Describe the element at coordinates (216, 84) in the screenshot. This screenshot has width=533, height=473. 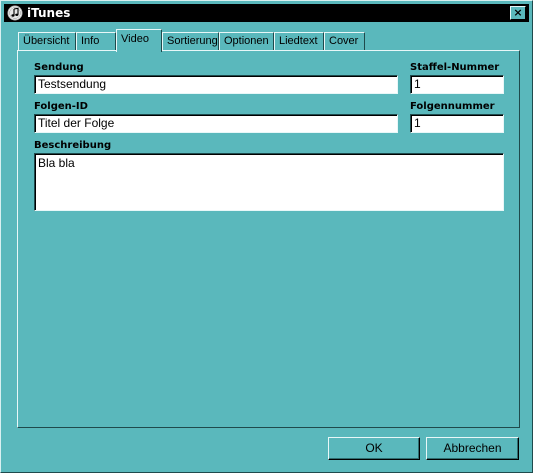
I see `sendung-input: Testsendung` at that location.